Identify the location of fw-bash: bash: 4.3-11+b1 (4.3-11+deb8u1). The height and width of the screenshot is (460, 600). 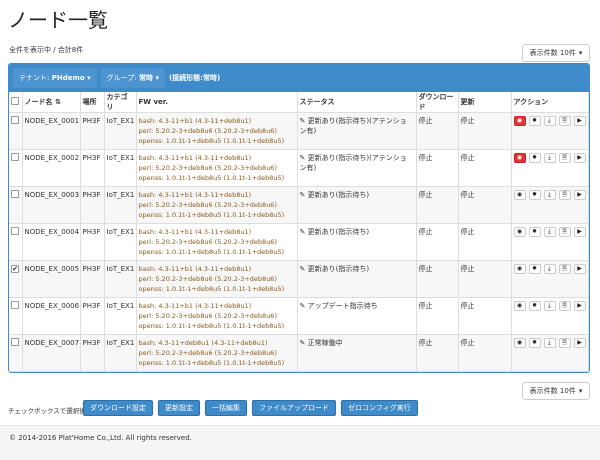
(195, 306).